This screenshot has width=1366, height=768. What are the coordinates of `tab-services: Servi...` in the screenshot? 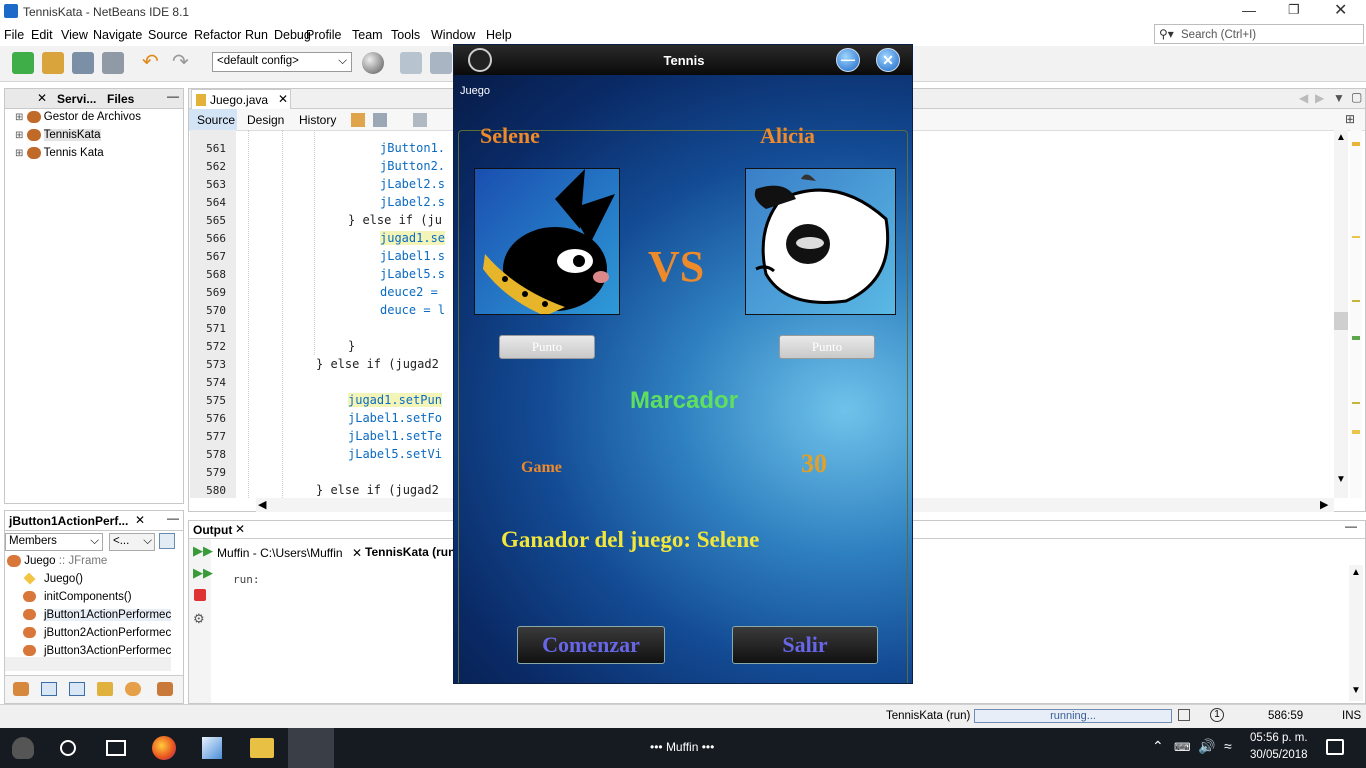 It's located at (76, 99).